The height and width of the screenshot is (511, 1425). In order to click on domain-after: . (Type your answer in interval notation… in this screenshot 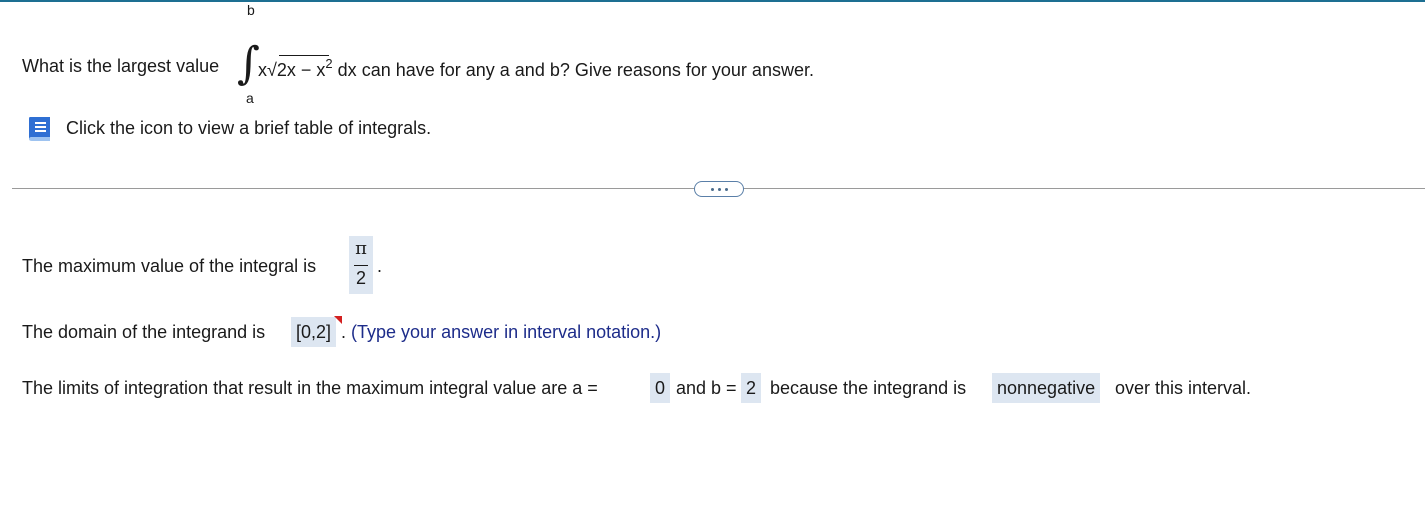, I will do `click(501, 332)`.